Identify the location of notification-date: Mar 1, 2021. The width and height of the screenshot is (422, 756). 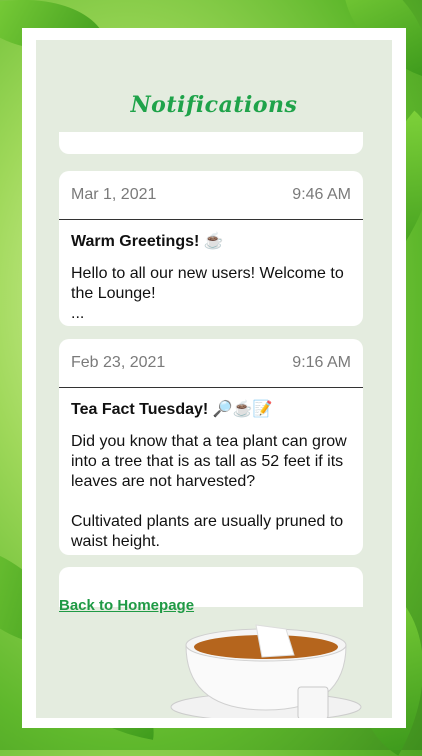
(114, 194).